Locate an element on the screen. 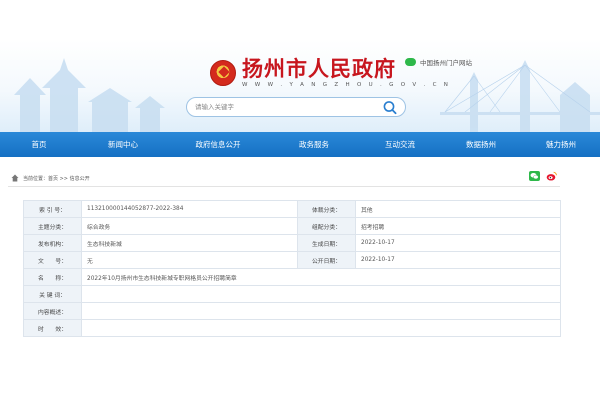 The image size is (600, 400). index-no-value: 11321000014405287​7-2022-384 is located at coordinates (189, 209).